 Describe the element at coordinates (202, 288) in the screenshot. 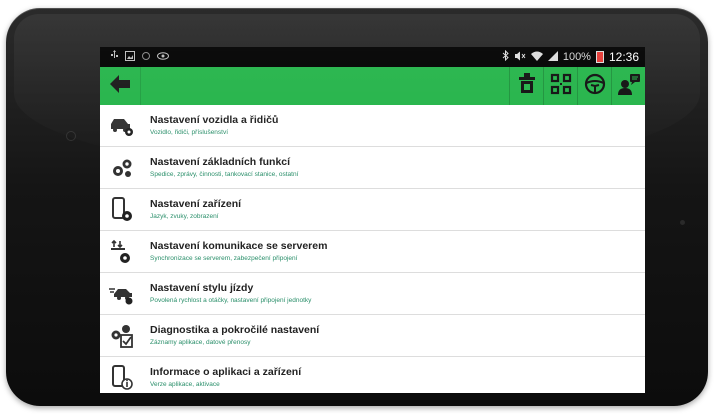

I see `row-title: Nastavení stylu jízdy` at that location.